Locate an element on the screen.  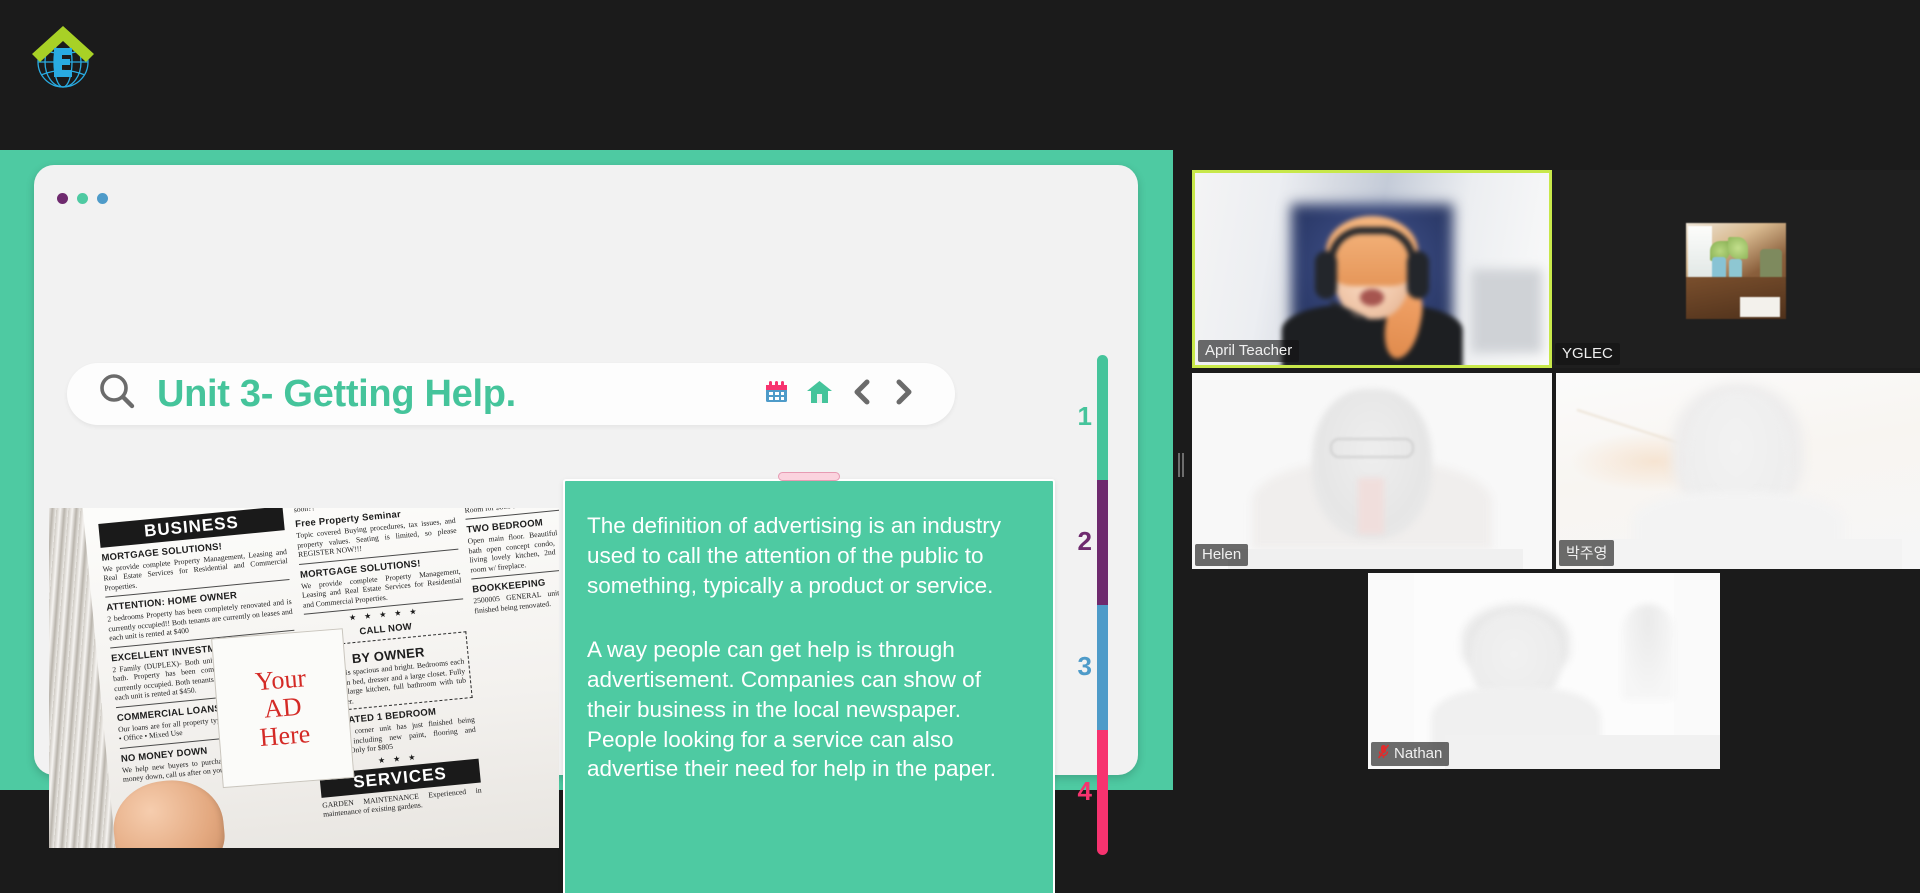
window-dots is located at coordinates (82, 198).